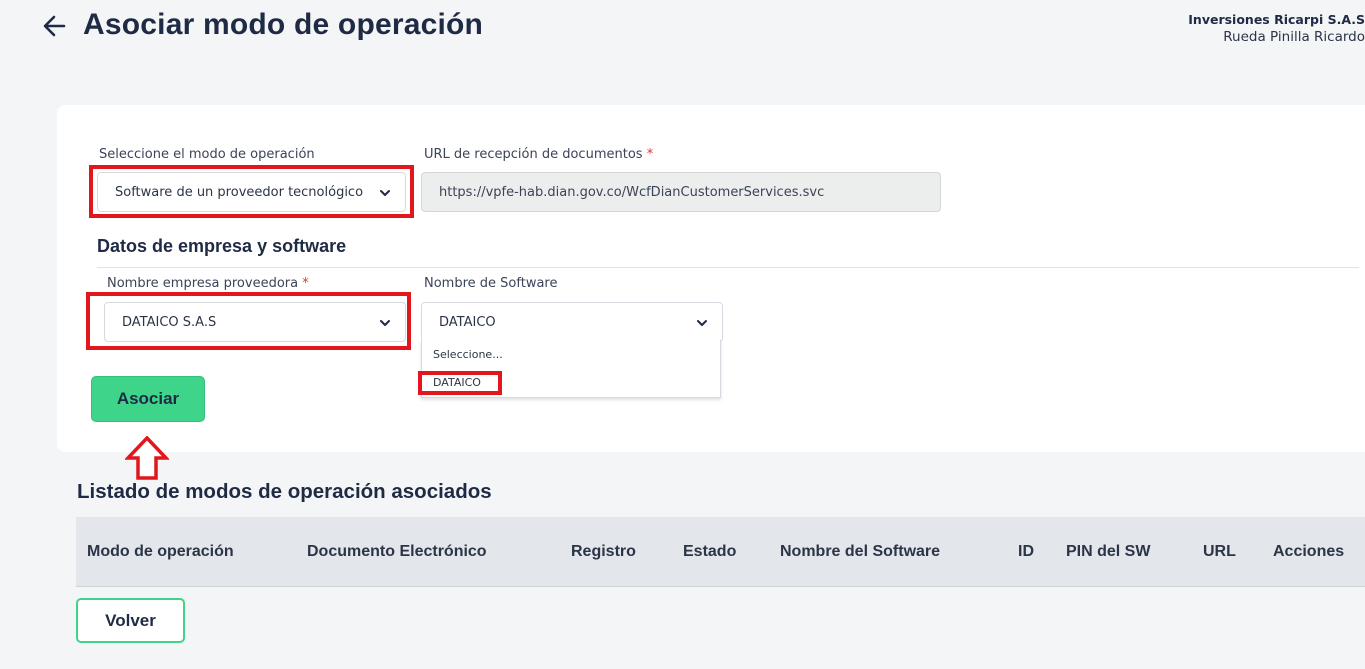  What do you see at coordinates (207, 154) in the screenshot?
I see `mode-label: Seleccione el modo de operación` at bounding box center [207, 154].